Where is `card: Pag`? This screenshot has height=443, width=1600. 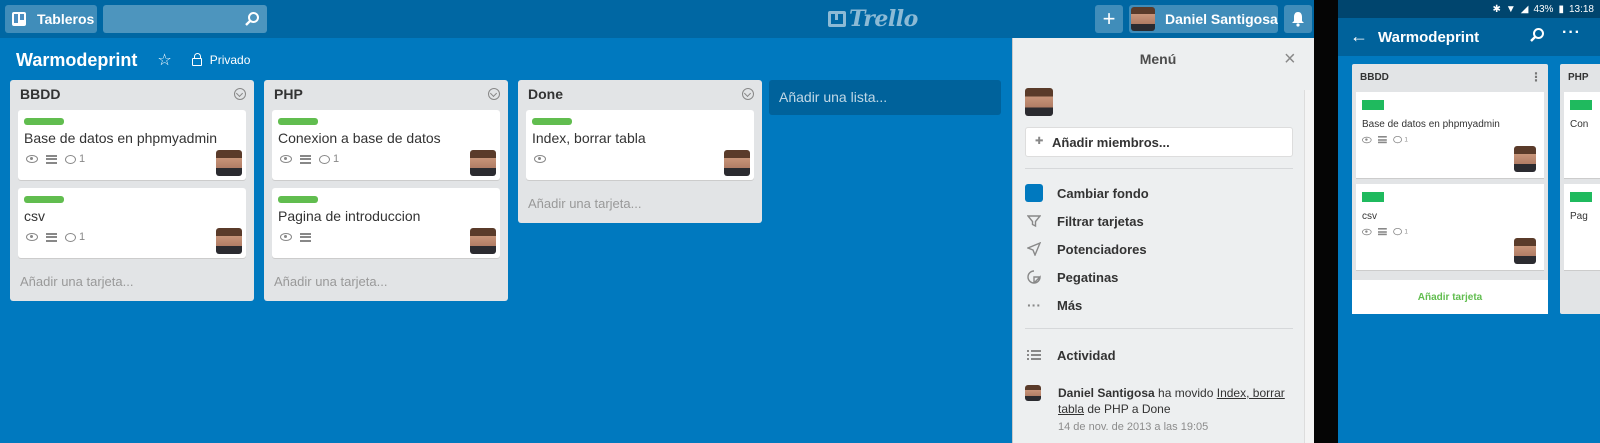 card: Pag is located at coordinates (1582, 227).